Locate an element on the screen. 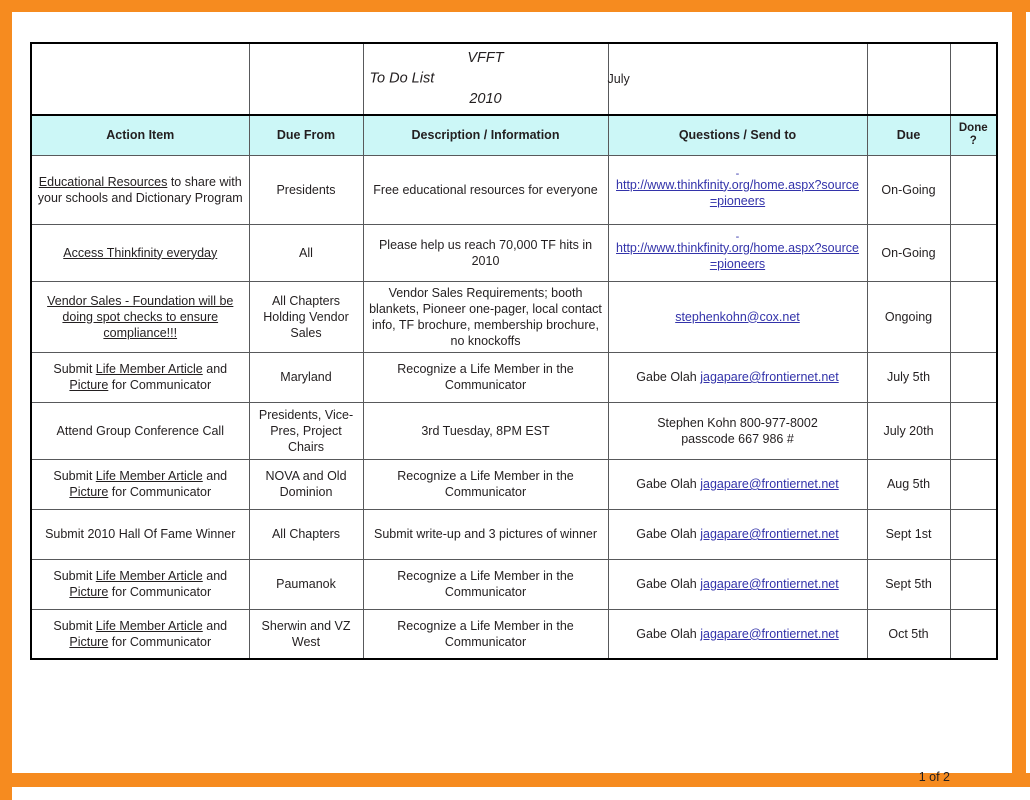  action-link-text: Access Thinkfinity everyday is located at coordinates (140, 253).